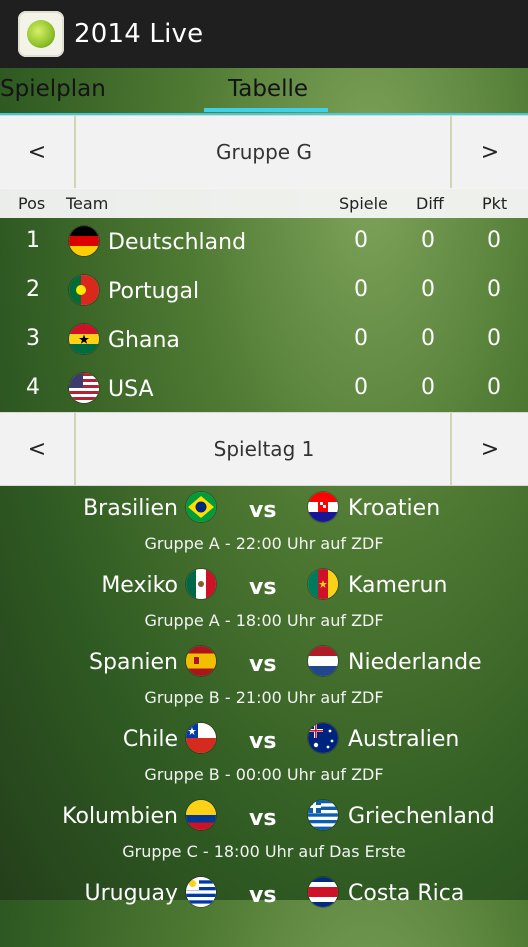  What do you see at coordinates (201, 738) in the screenshot?
I see `chile-flag-icon` at bounding box center [201, 738].